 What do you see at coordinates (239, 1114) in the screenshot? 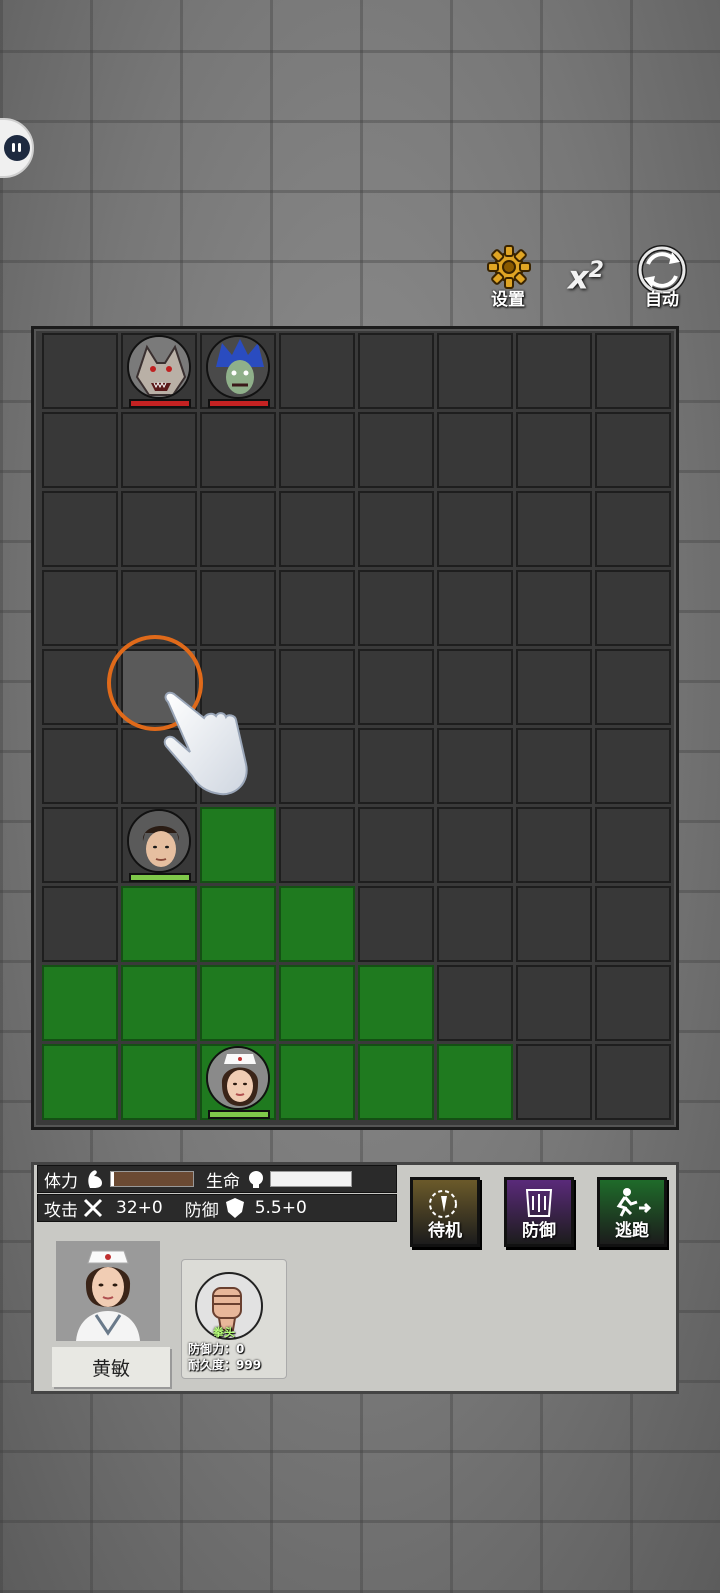
I see `hp-bar` at bounding box center [239, 1114].